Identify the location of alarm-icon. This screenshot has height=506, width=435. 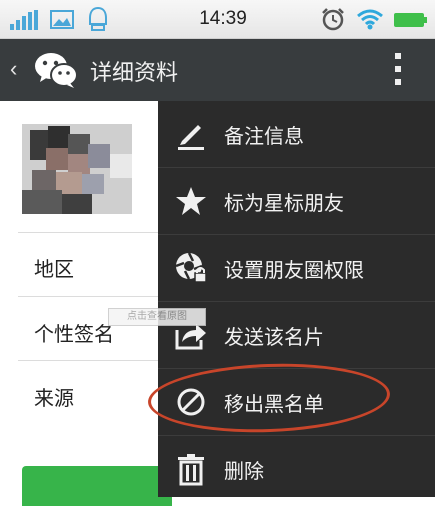
(333, 19).